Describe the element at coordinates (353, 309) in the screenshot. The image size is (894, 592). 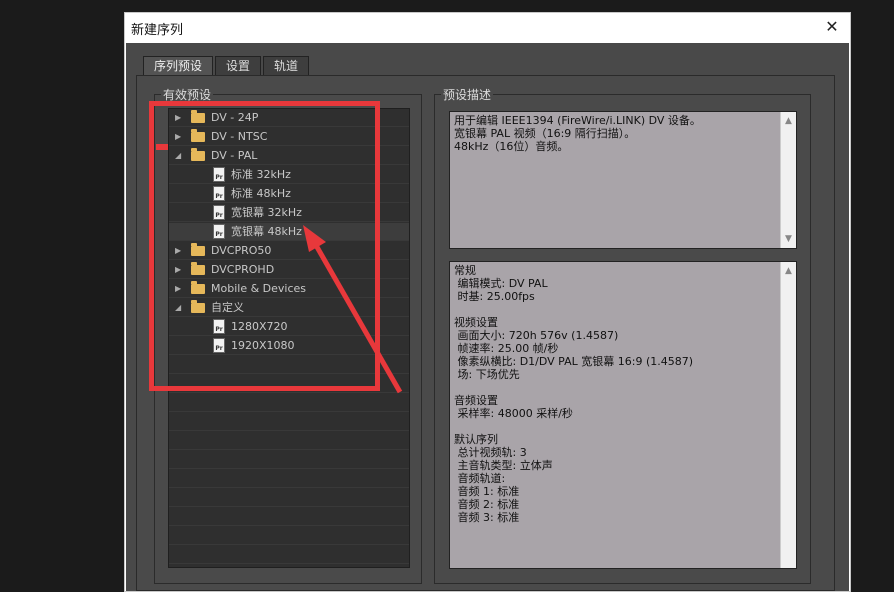
I see `annotation-arrow` at that location.